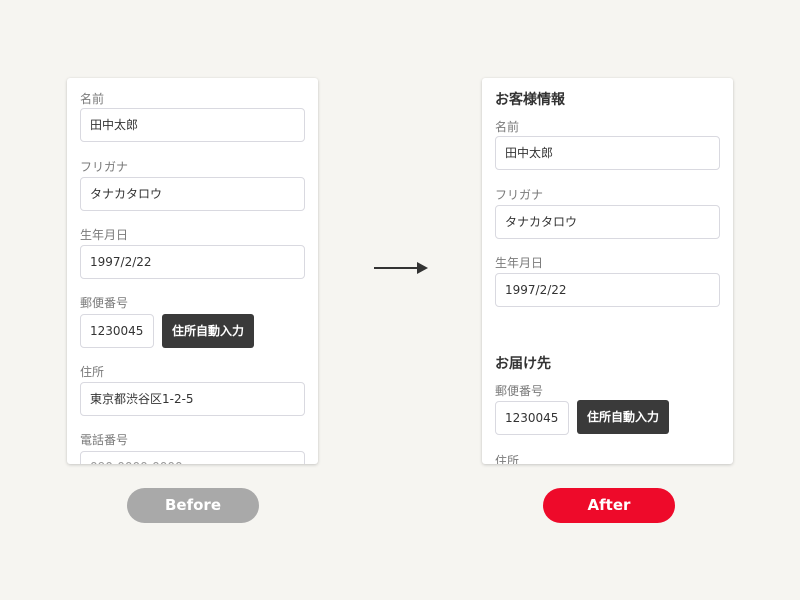 The image size is (800, 600). Describe the element at coordinates (192, 399) in the screenshot. I see `address-input: 東京都渋谷区1-2-5` at that location.